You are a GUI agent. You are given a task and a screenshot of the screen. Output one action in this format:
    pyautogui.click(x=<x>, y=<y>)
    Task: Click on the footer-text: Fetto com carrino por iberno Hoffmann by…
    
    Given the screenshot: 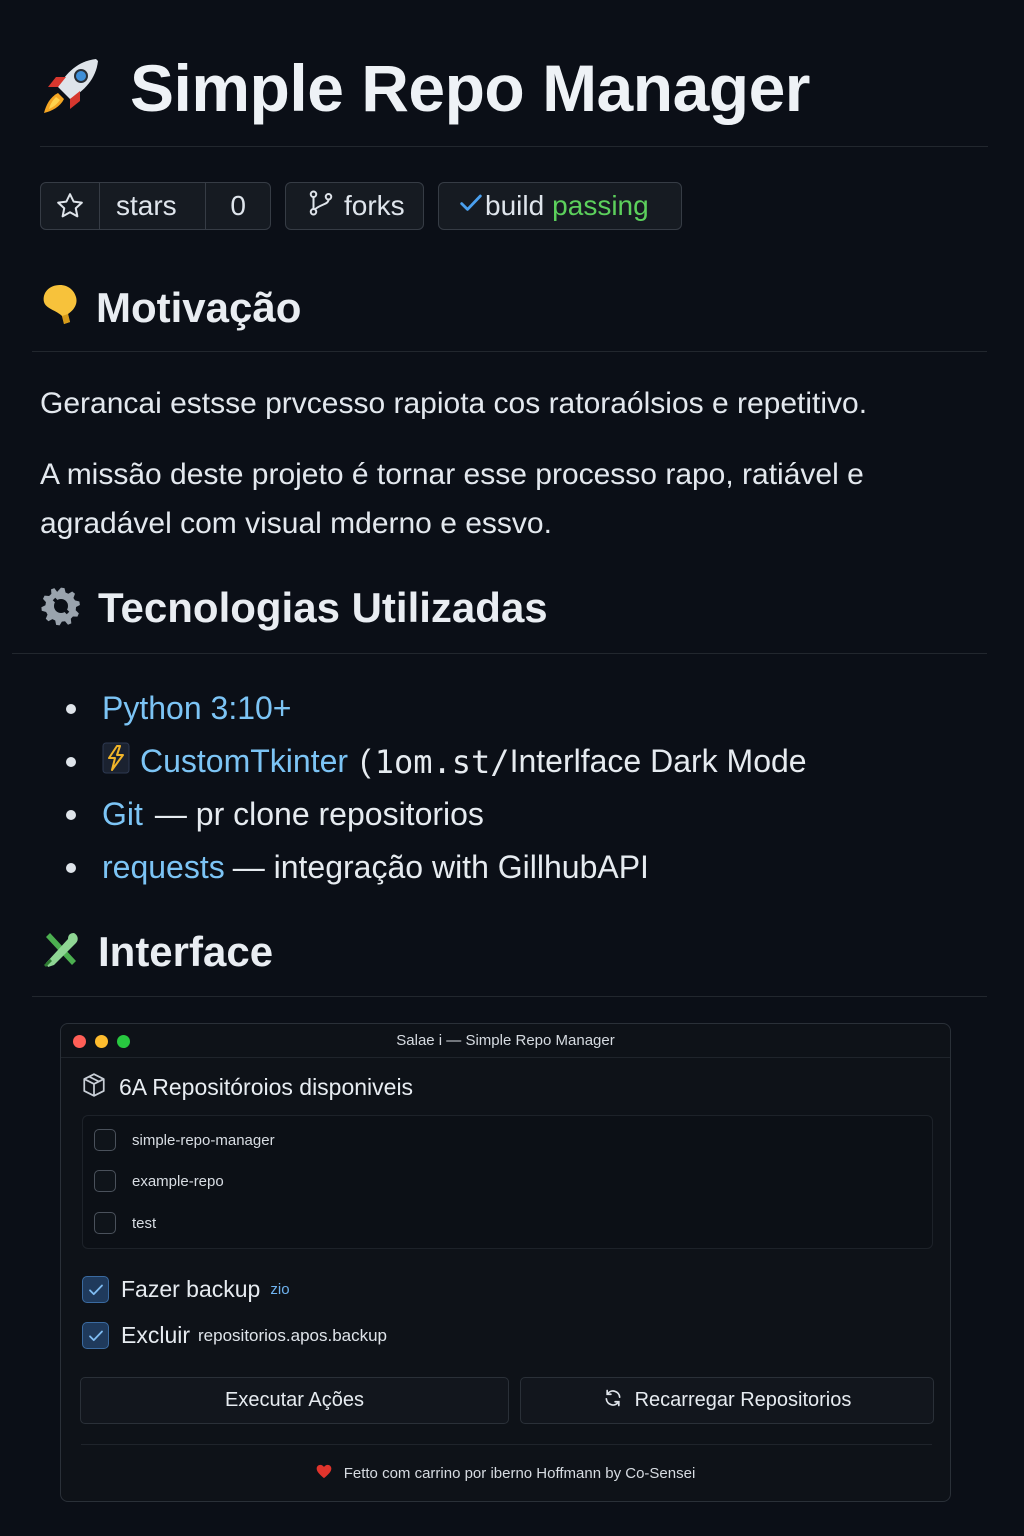 What is the action you would take?
    pyautogui.click(x=519, y=1473)
    